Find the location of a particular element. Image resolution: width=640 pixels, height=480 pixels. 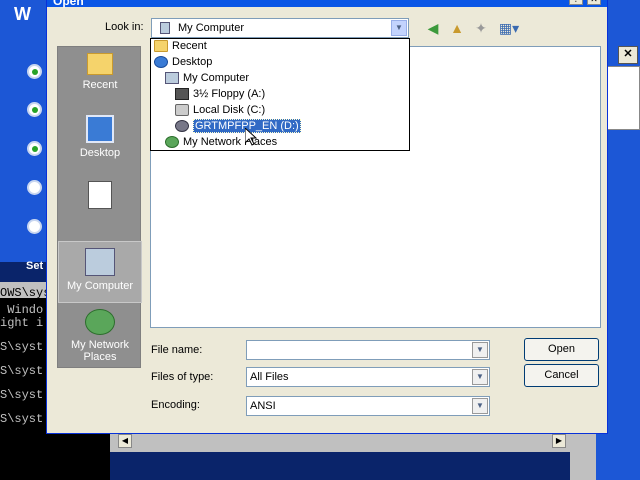

dropdown-item-network: My Network Places is located at coordinates (221, 142).